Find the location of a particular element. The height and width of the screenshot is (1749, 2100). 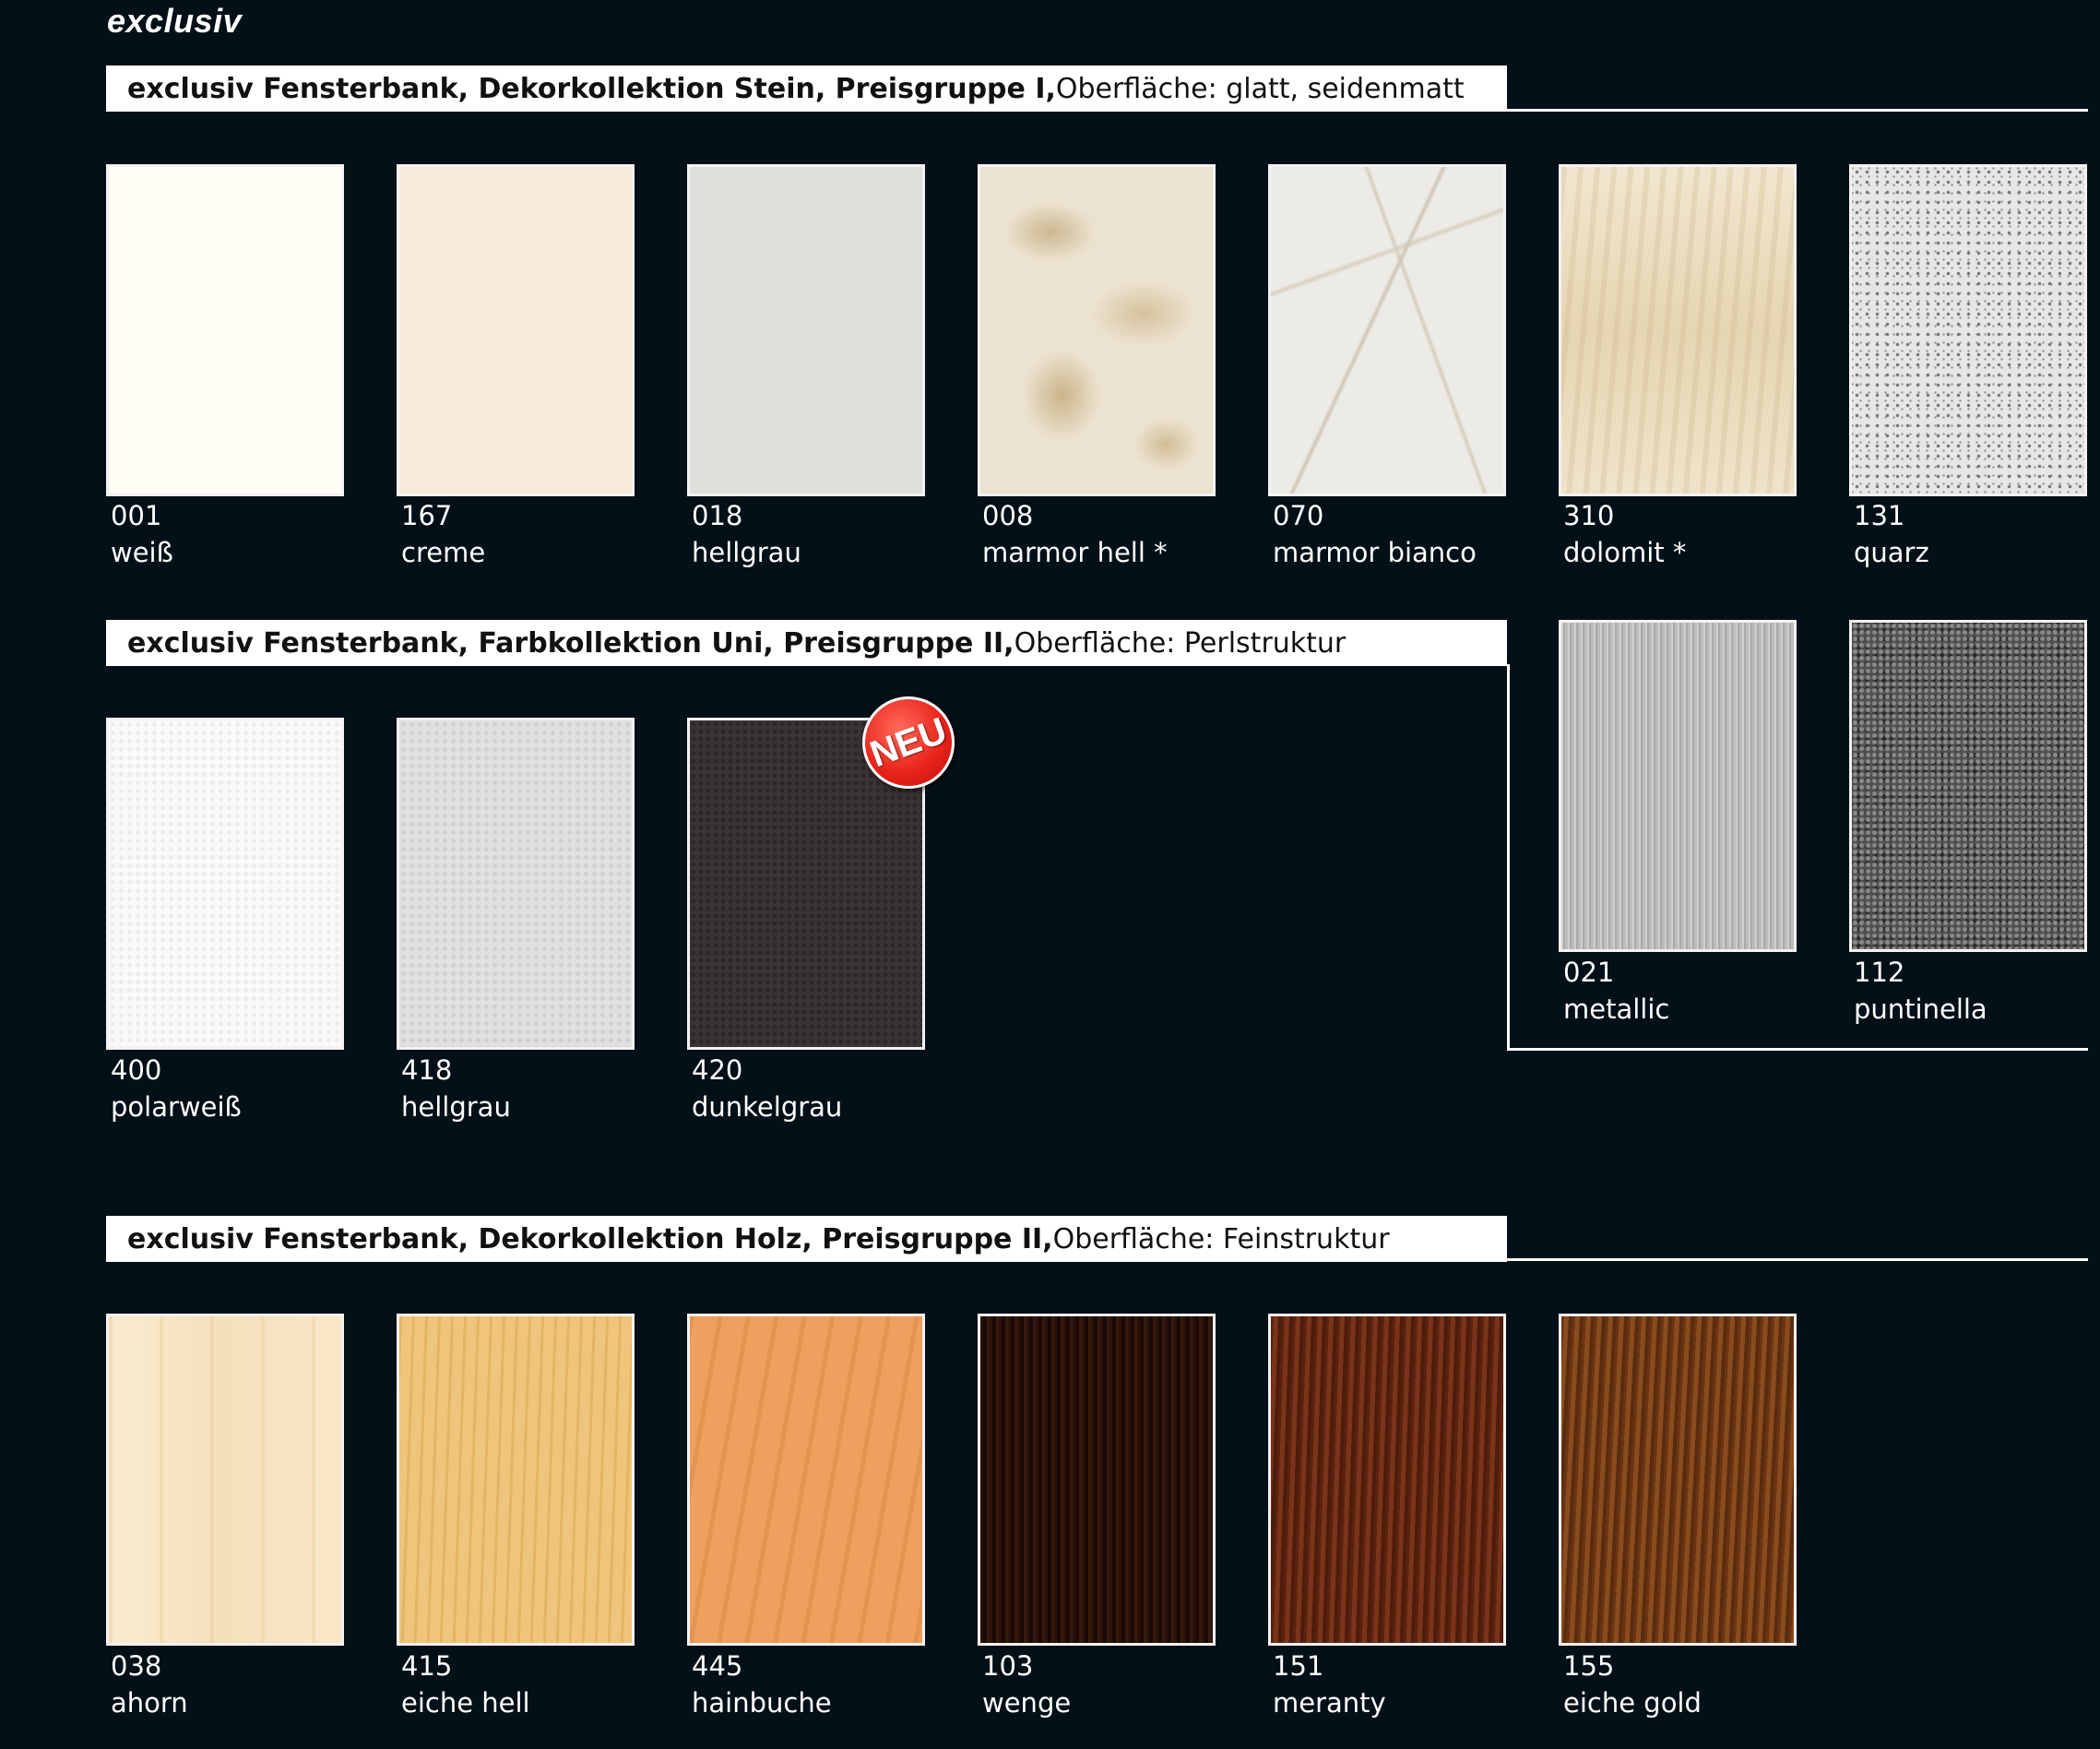

new-badge: NEU is located at coordinates (908, 742).